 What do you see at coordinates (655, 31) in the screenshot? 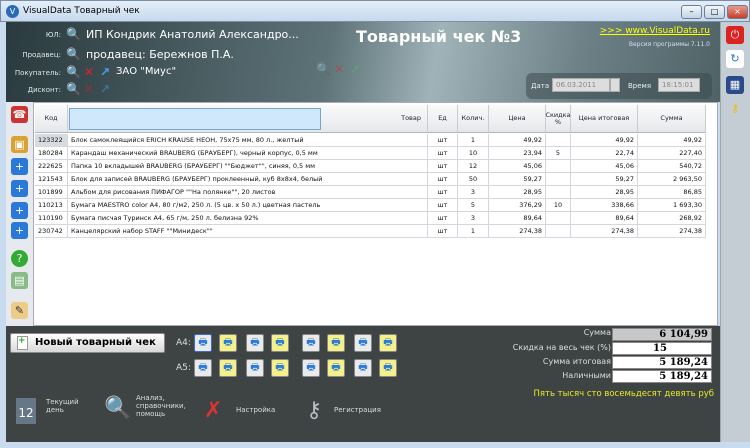
I see `website-link: >>> www.VisualData.ru` at bounding box center [655, 31].